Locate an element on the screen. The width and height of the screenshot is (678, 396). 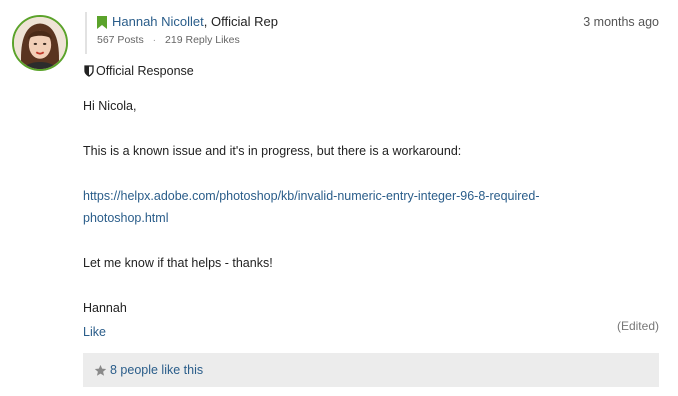
author-stats: 567 Posts · 219 Reply Likes is located at coordinates (187, 40).